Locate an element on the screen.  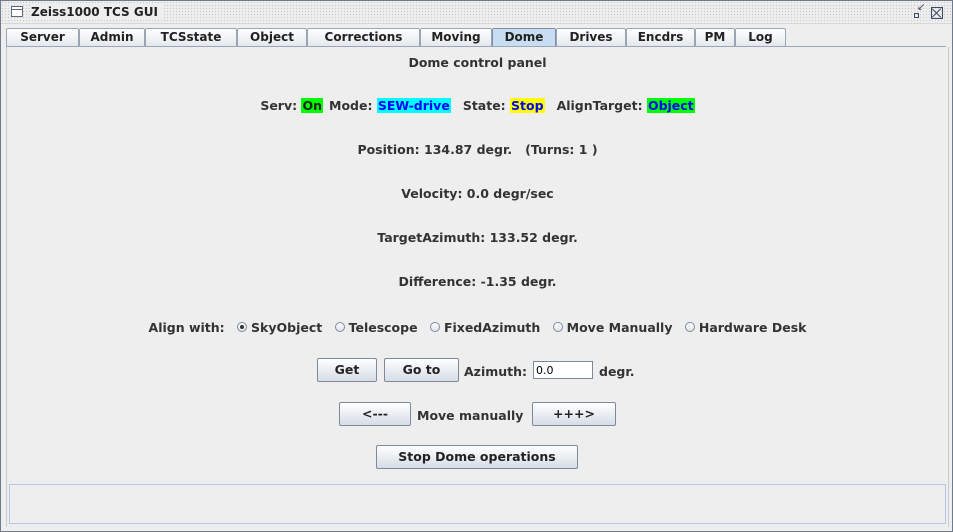
tab-tcsstate: TCSstate is located at coordinates (191, 37).